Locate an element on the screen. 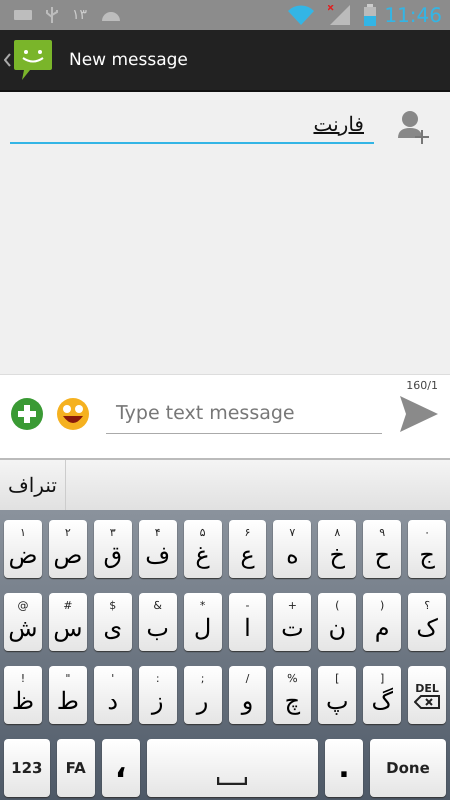 The image size is (450, 800). wifi-icon is located at coordinates (301, 15).